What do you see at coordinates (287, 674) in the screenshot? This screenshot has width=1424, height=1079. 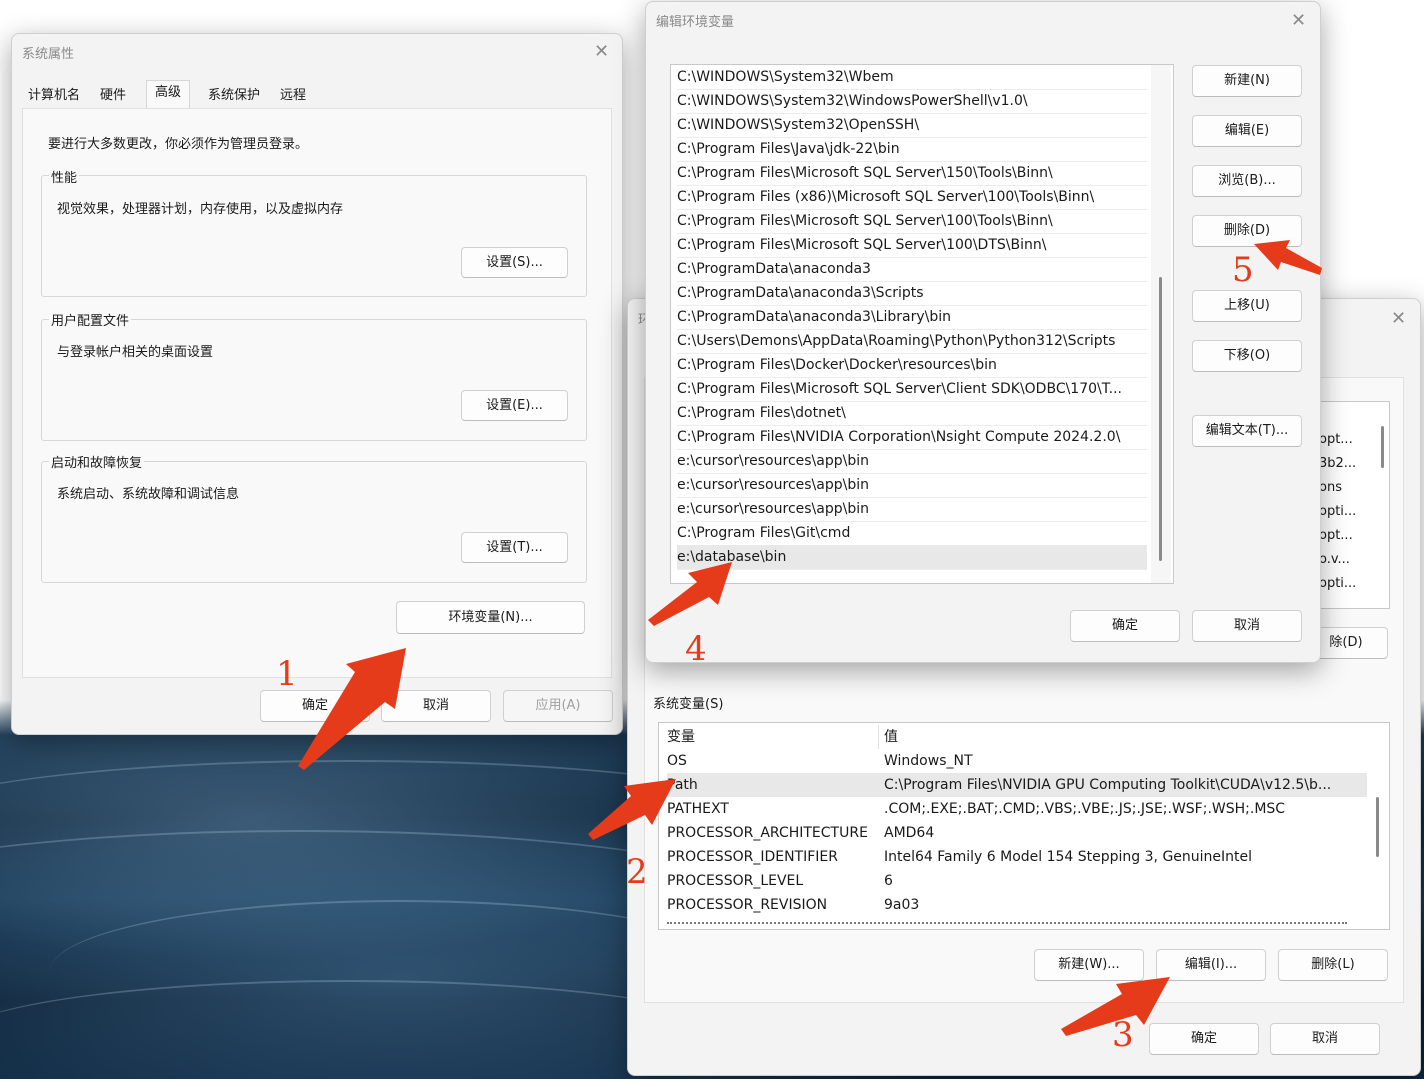 I see `annotation-marker-1: 1` at bounding box center [287, 674].